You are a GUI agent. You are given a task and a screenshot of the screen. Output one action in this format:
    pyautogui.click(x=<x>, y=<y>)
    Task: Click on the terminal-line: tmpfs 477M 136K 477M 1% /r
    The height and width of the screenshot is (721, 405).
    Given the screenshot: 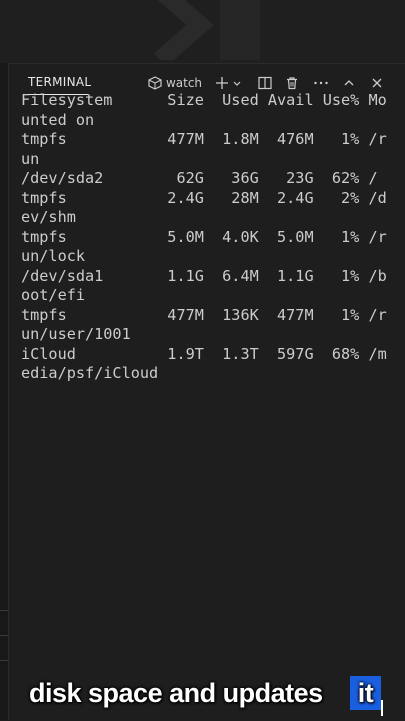 What is the action you would take?
    pyautogui.click(x=204, y=314)
    